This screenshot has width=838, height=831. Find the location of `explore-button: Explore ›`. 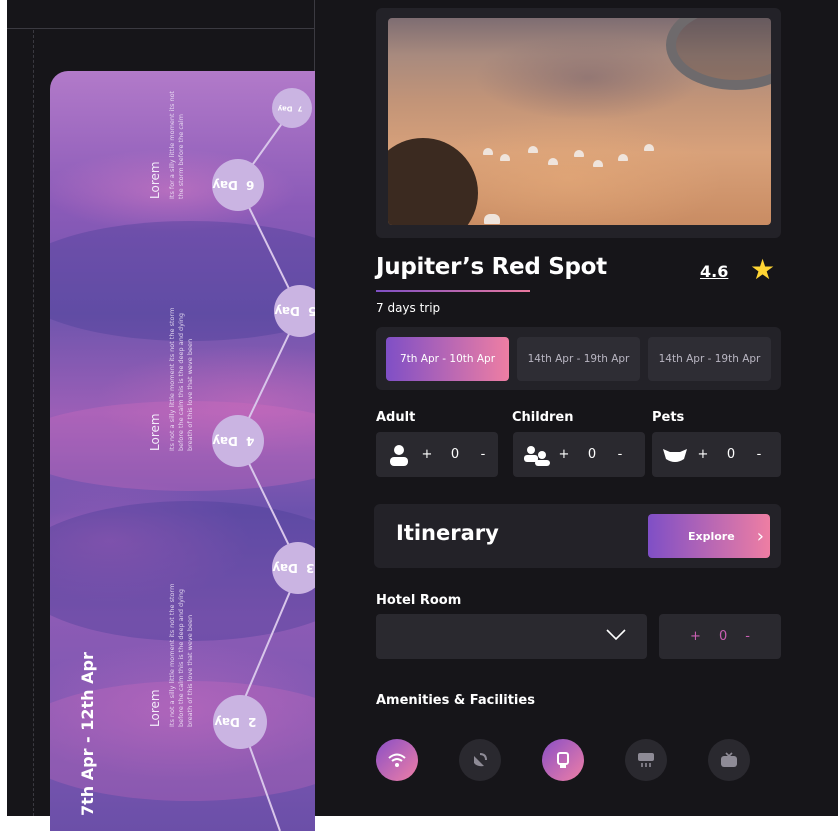

explore-button: Explore › is located at coordinates (709, 536).